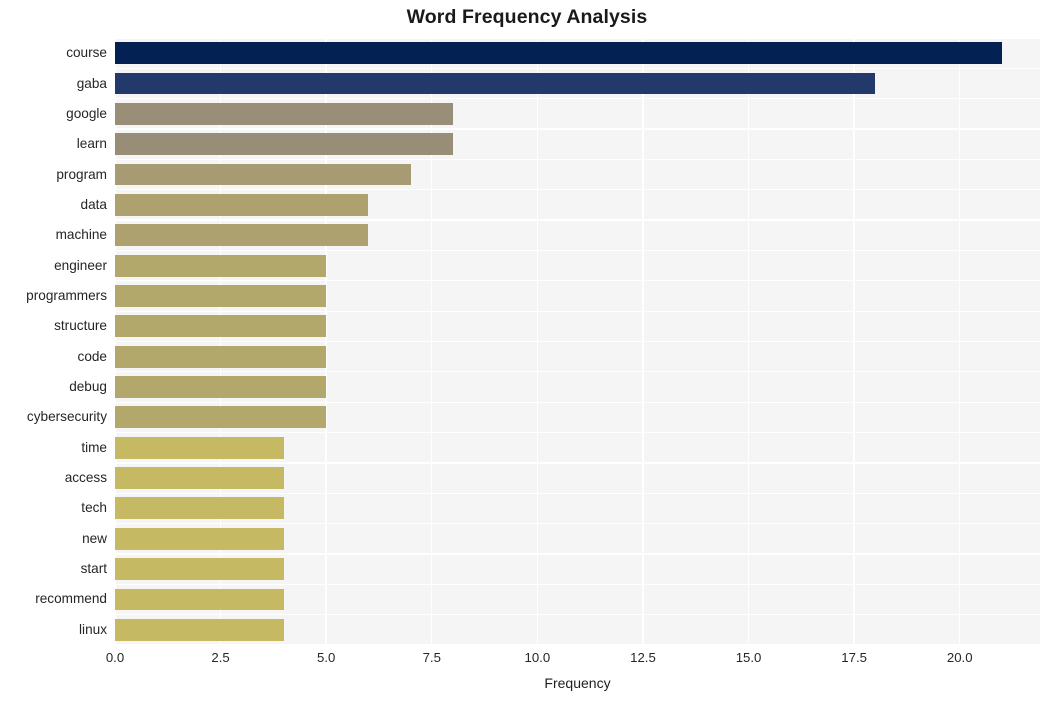 Image resolution: width=1054 pixels, height=701 pixels. I want to click on x-tick-label: 12.5, so click(643, 657).